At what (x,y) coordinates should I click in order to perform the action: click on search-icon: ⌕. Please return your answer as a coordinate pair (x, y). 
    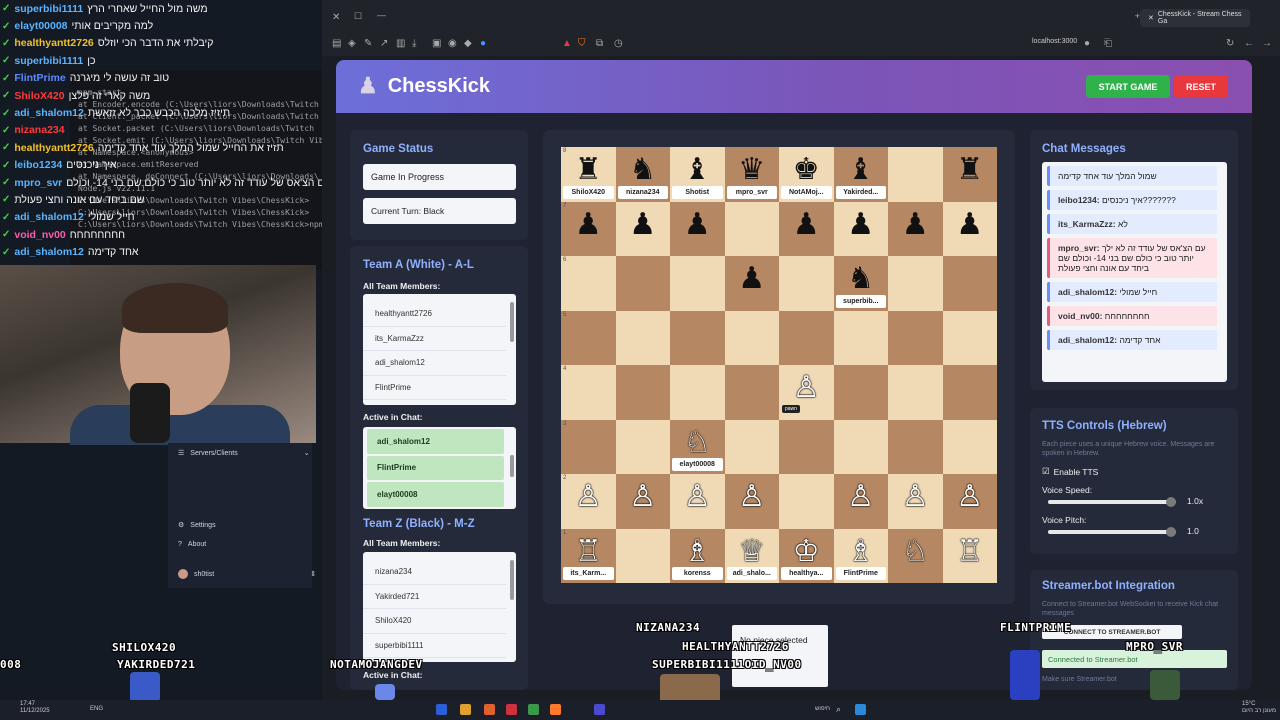
    Looking at the image, I should click on (838, 709).